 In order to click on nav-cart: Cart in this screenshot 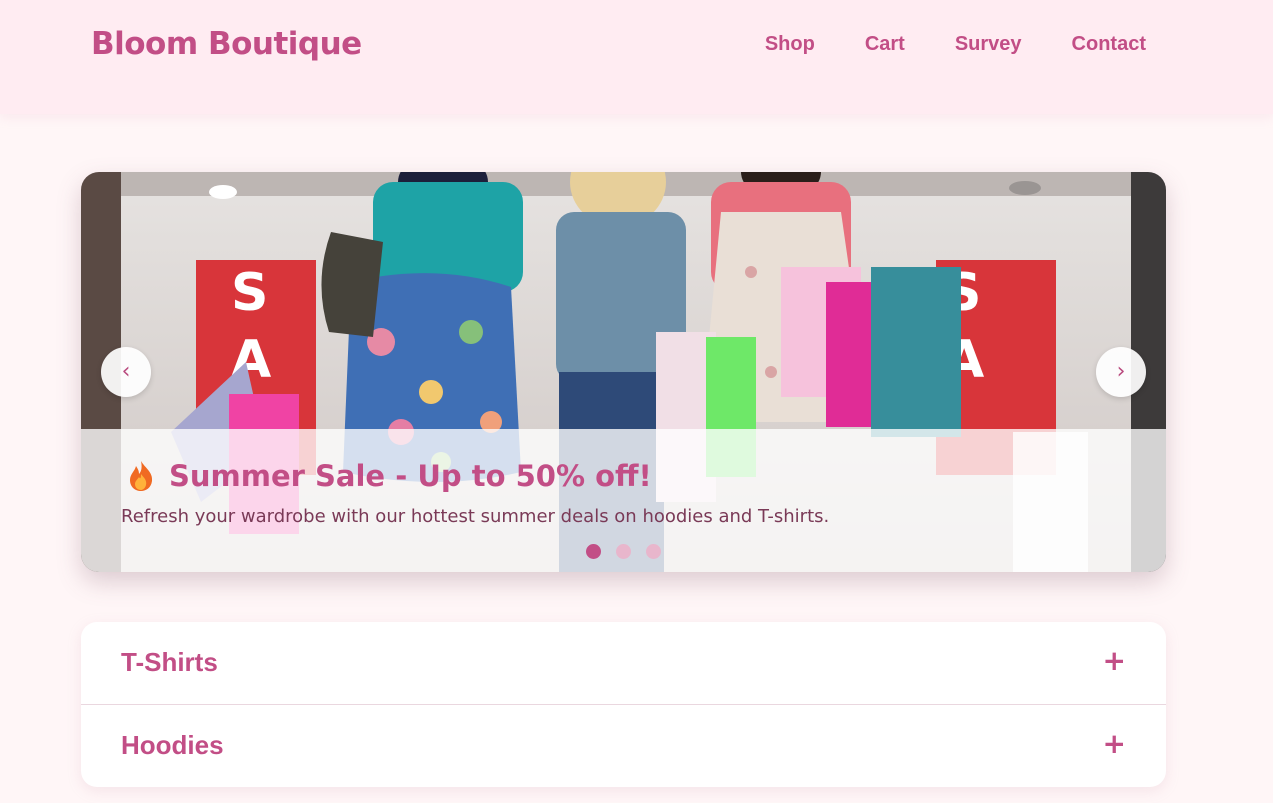, I will do `click(885, 44)`.